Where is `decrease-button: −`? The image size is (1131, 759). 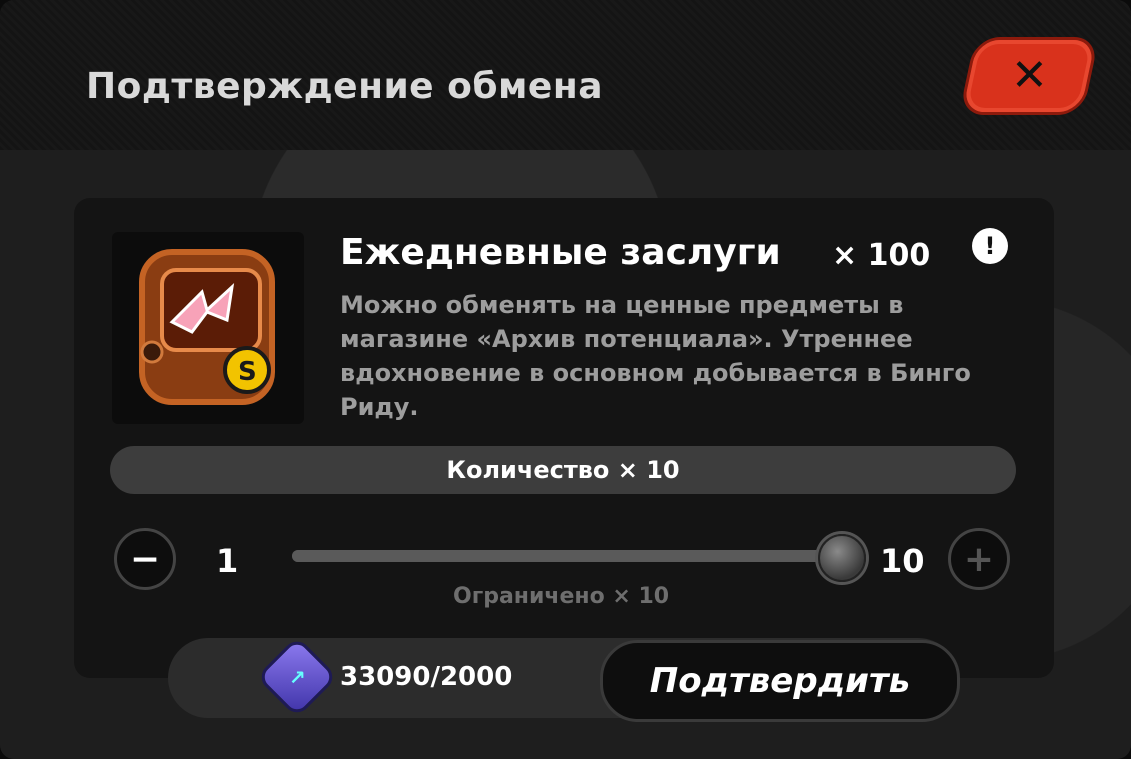
decrease-button: − is located at coordinates (145, 559).